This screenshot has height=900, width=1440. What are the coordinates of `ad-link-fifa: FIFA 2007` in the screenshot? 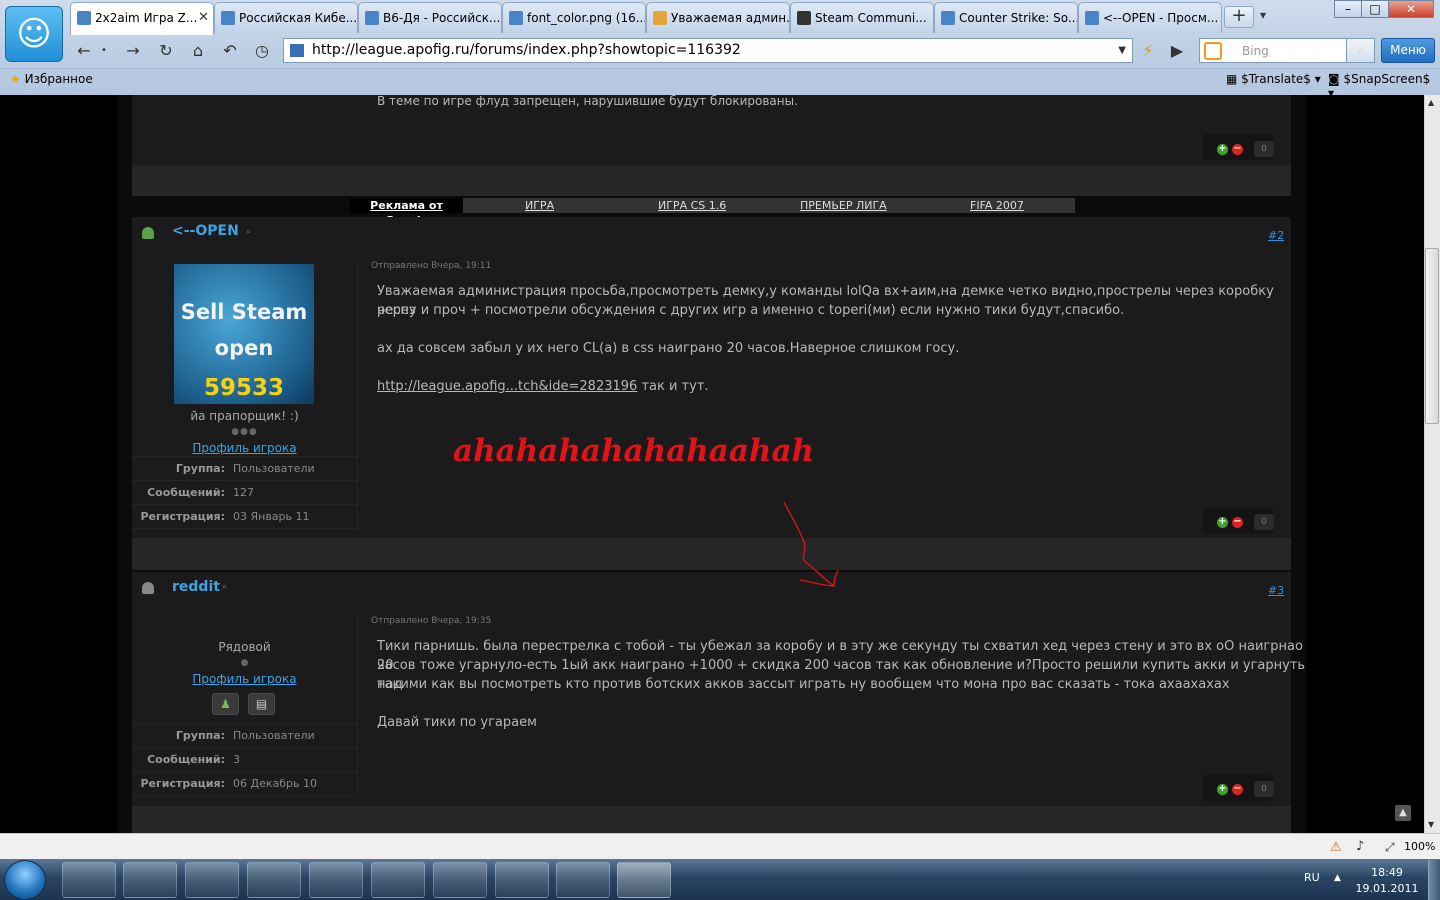 It's located at (997, 205).